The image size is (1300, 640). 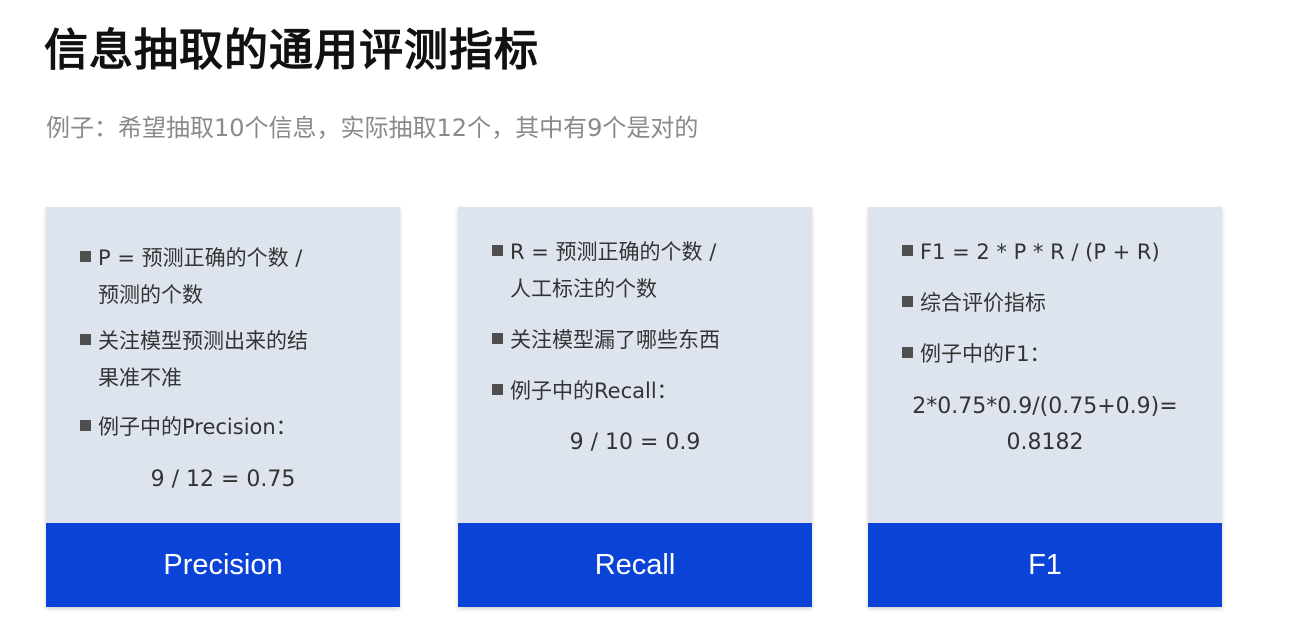 What do you see at coordinates (1052, 303) in the screenshot?
I see `f1-item-focus: 综合评价指标` at bounding box center [1052, 303].